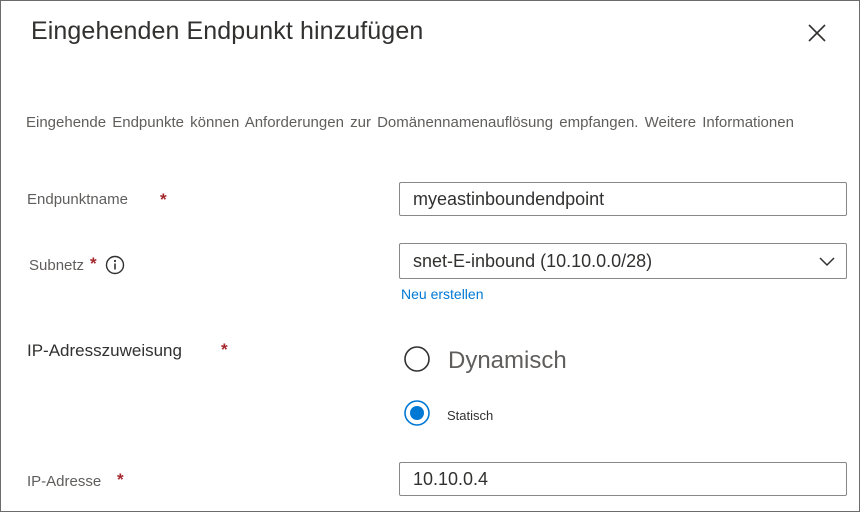 The image size is (860, 512). I want to click on ip-address-input, so click(629, 479).